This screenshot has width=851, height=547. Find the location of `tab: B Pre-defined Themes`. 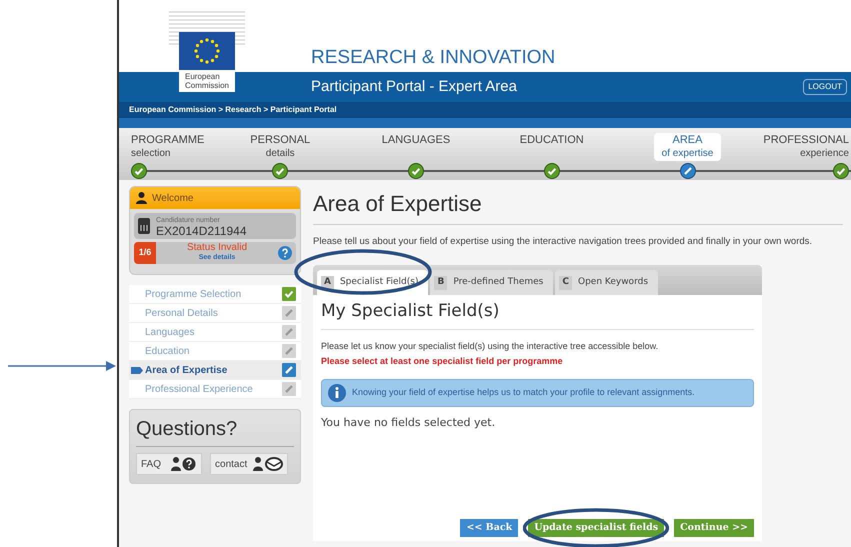

tab: B Pre-defined Themes is located at coordinates (492, 283).